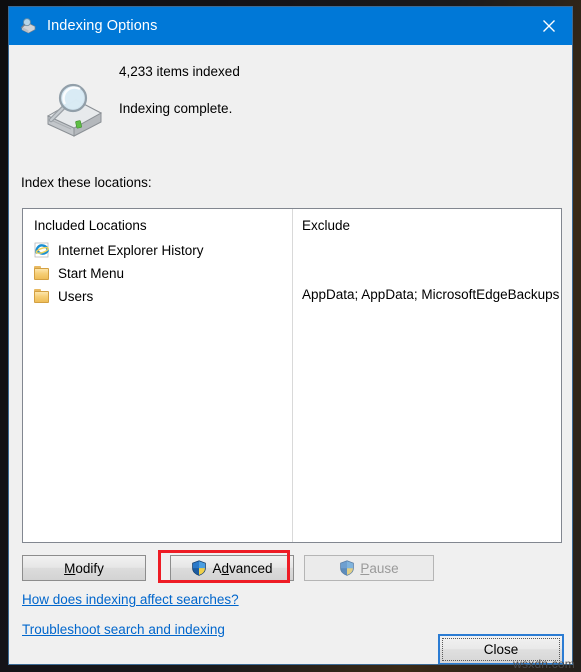 The image size is (581, 672). I want to click on column-header-exclude: Exclude, so click(326, 225).